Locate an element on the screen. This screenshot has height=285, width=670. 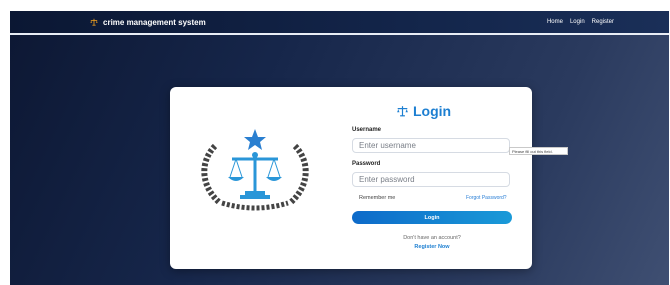
nav-links: Home Login Register is located at coordinates (580, 22).